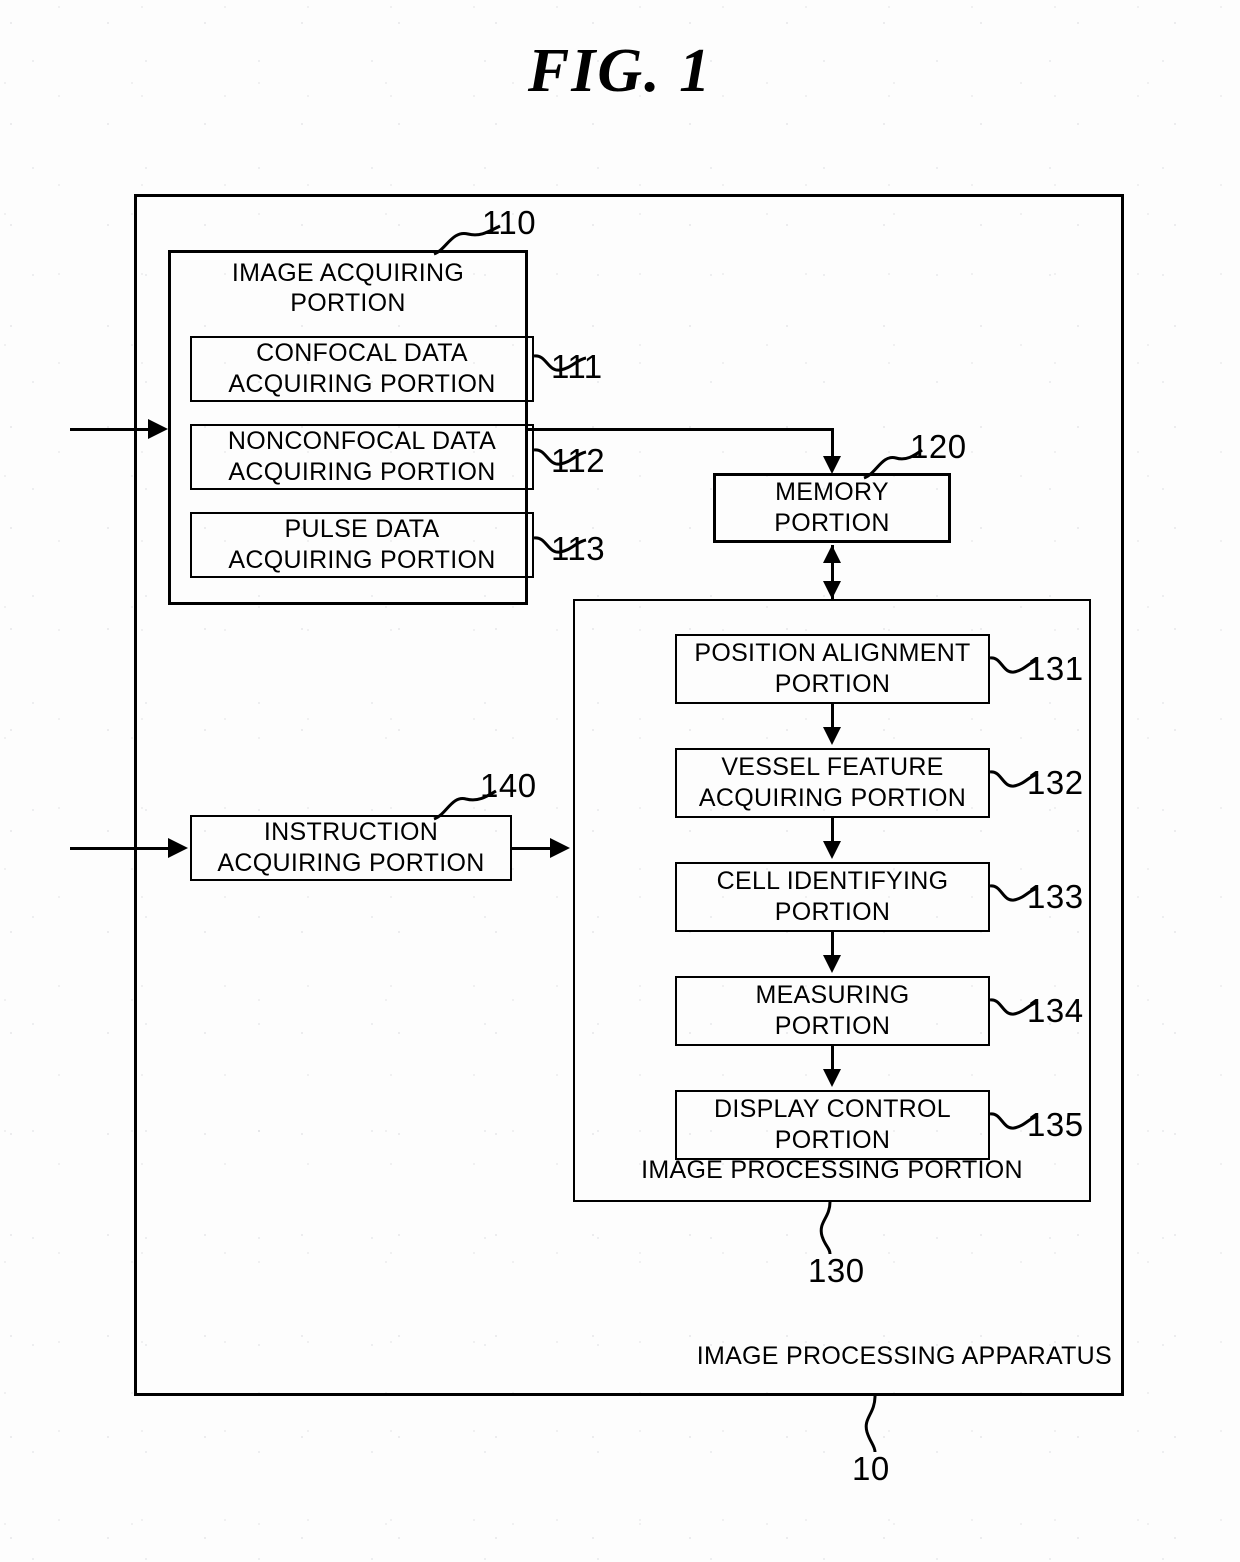 This screenshot has height=1562, width=1240. What do you see at coordinates (1055, 1010) in the screenshot?
I see `measuring-ref-number: 134` at bounding box center [1055, 1010].